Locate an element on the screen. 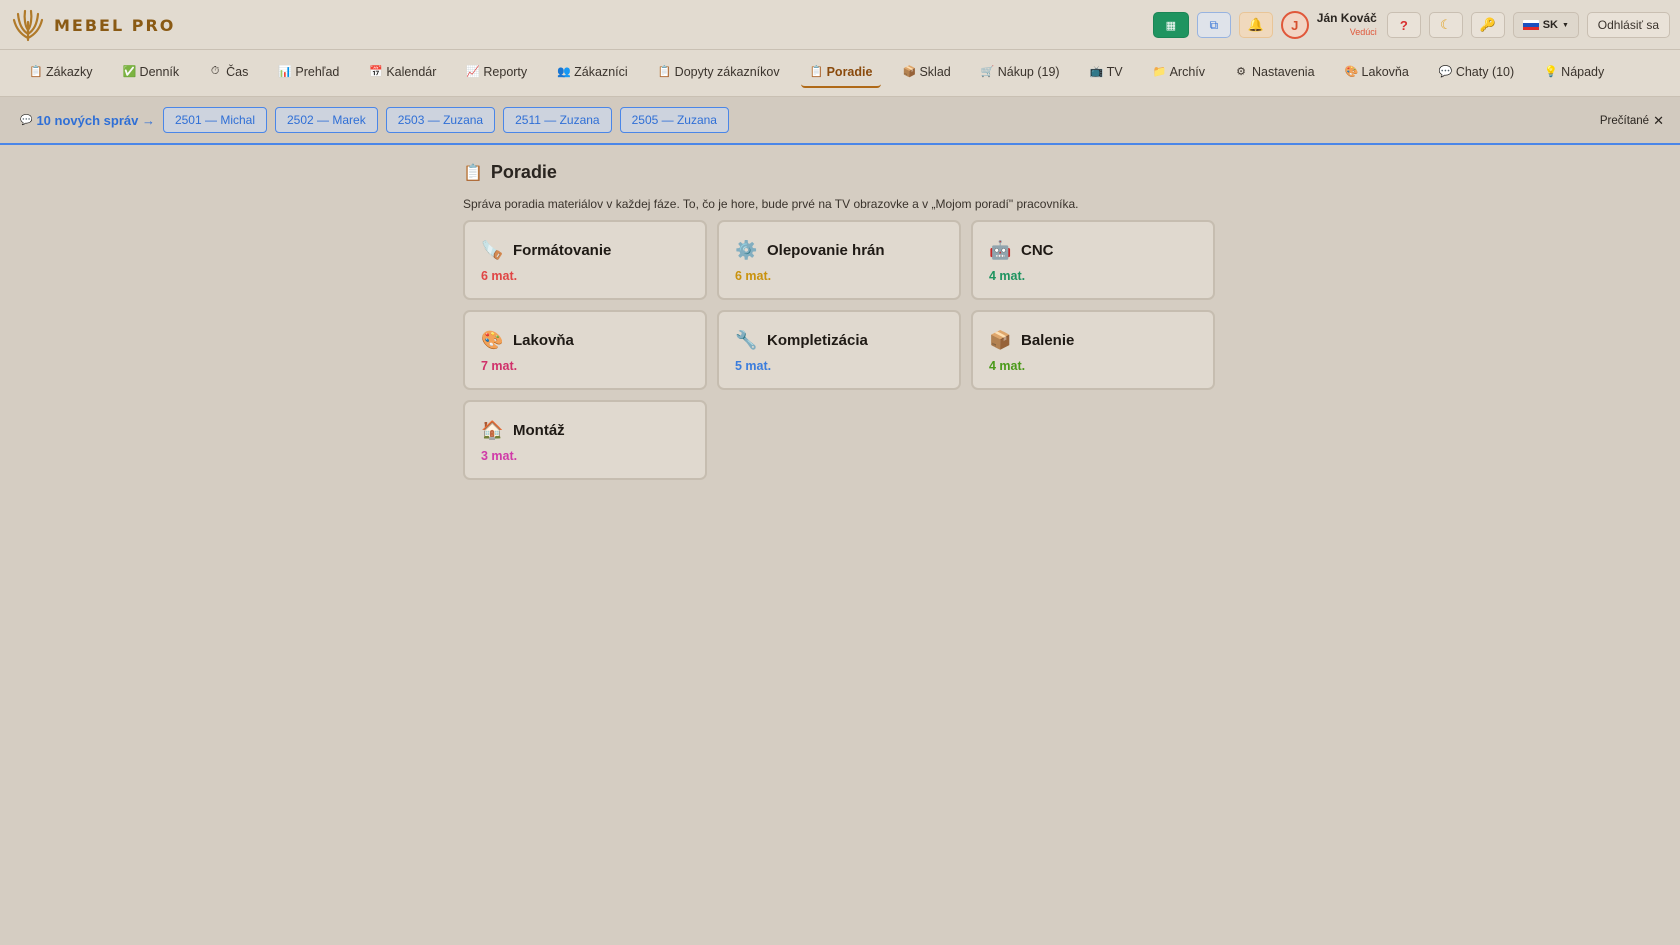  screen-button: ⧉ is located at coordinates (1213, 25).